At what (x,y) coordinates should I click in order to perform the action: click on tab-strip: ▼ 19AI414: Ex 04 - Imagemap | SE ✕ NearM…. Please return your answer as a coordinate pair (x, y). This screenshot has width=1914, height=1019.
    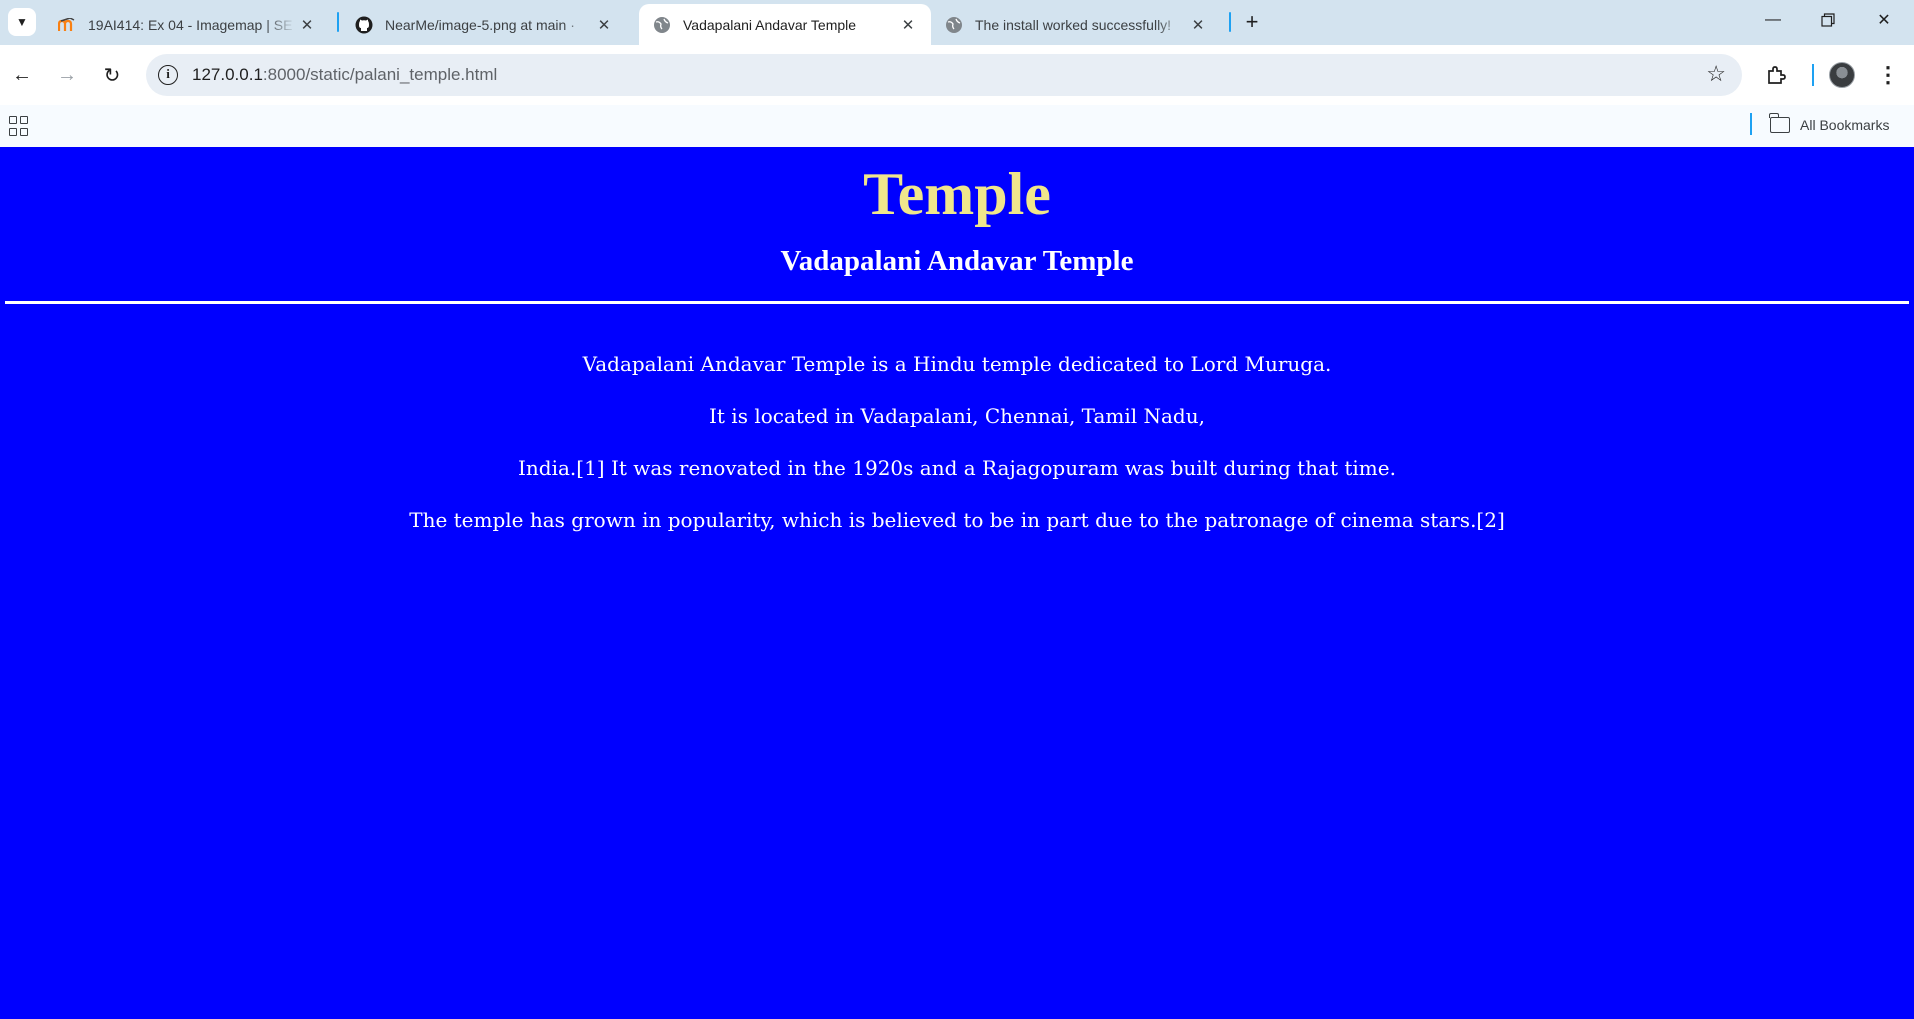
    Looking at the image, I should click on (957, 22).